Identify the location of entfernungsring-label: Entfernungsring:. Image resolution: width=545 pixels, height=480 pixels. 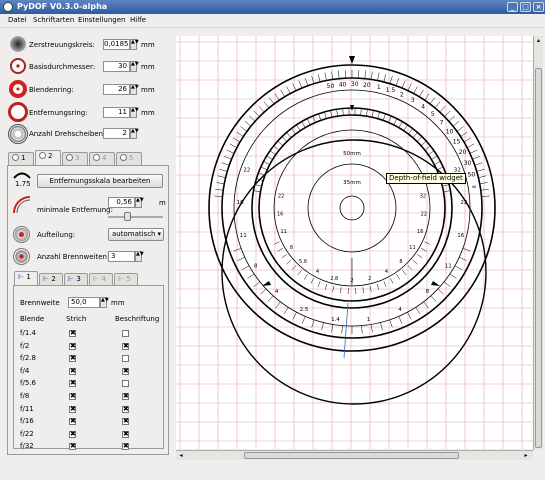
(58, 113).